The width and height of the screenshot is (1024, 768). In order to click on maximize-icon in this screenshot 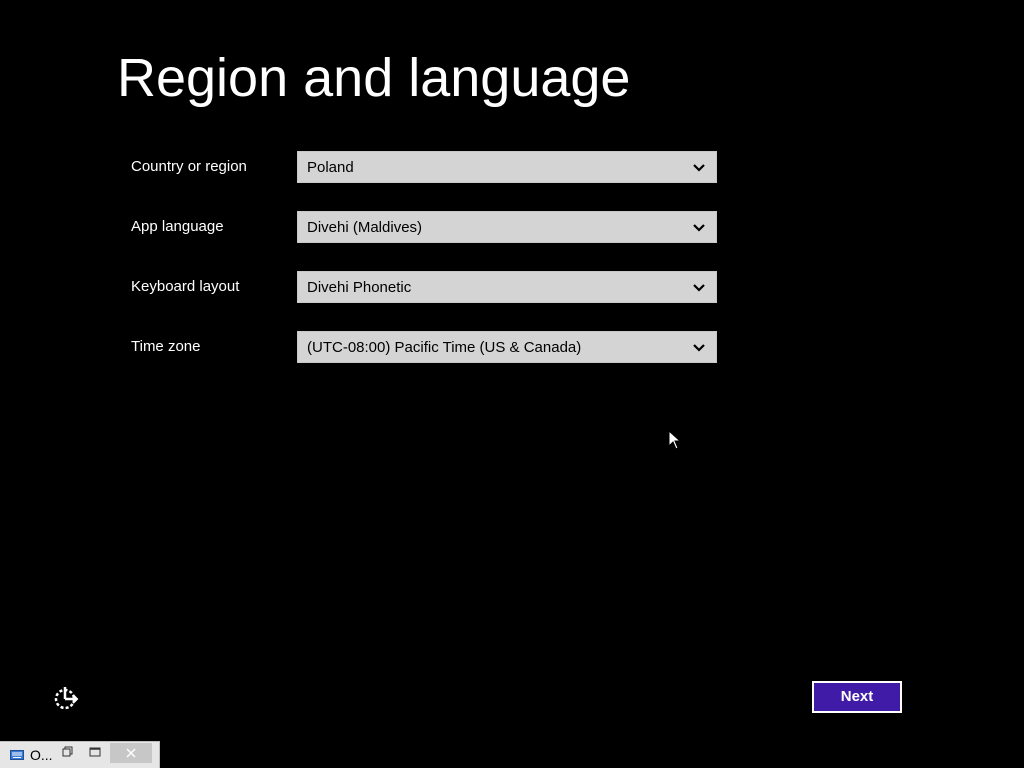, I will do `click(95, 752)`.